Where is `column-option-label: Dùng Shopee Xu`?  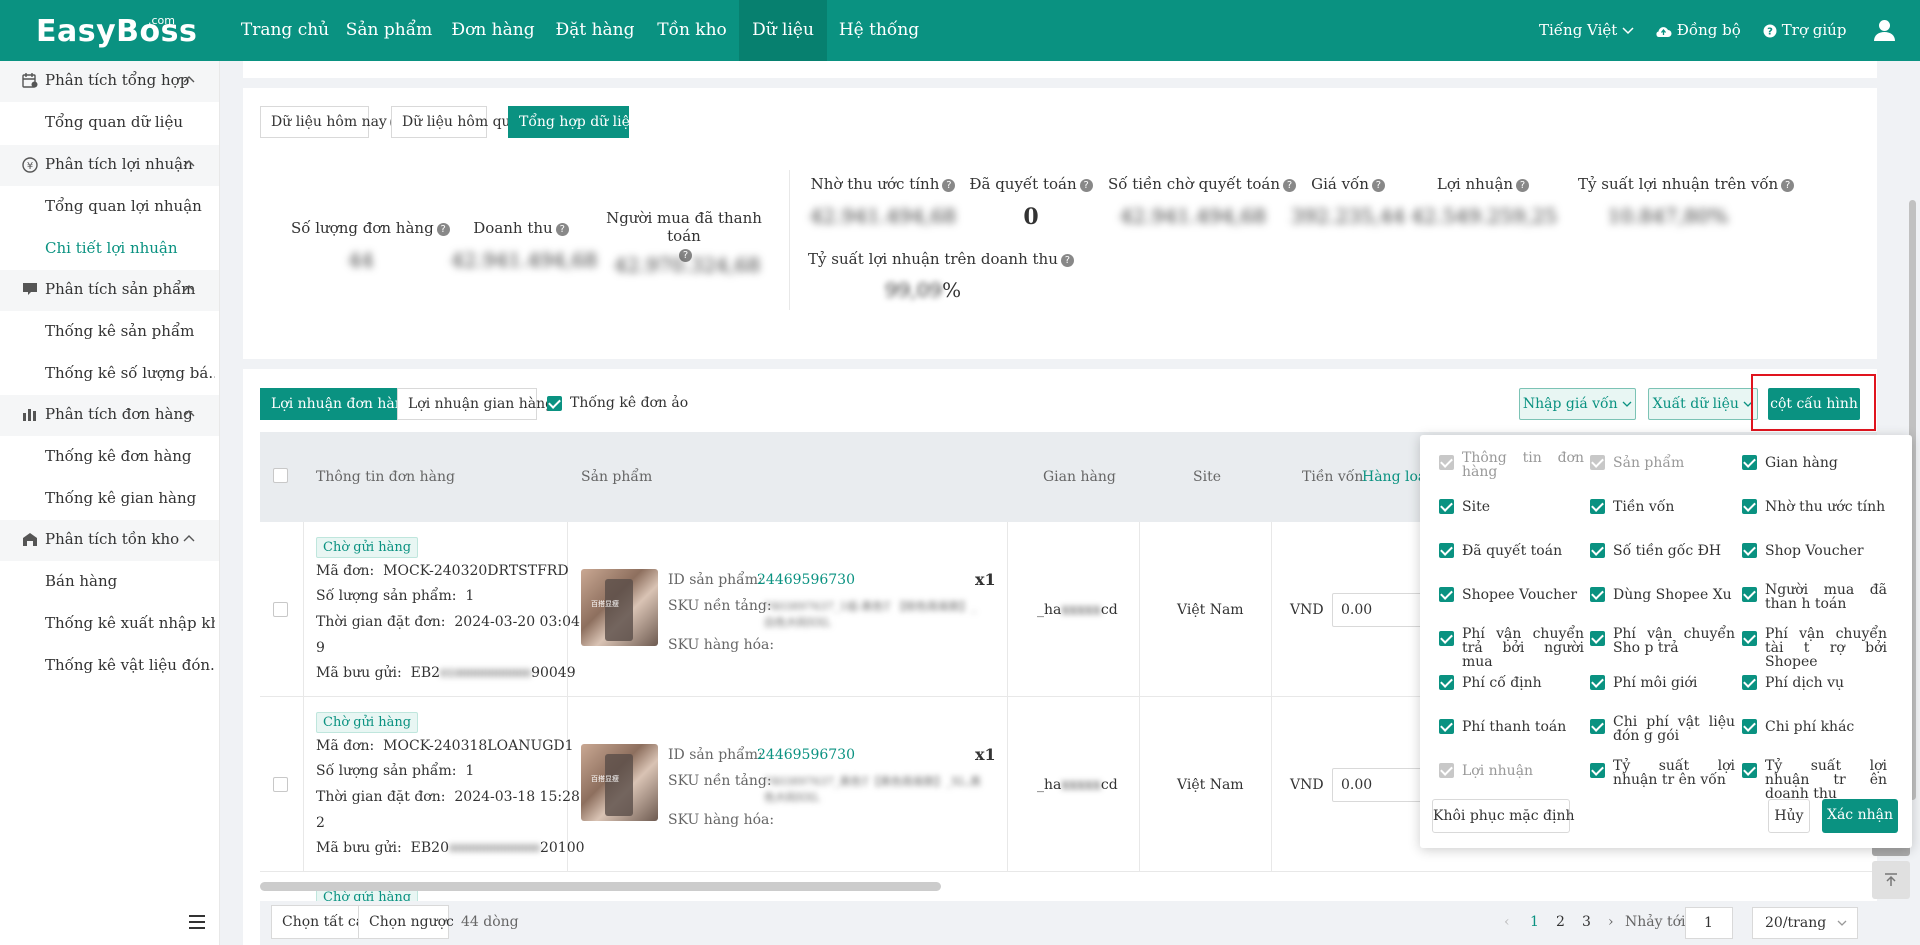 column-option-label: Dùng Shopee Xu is located at coordinates (1674, 595).